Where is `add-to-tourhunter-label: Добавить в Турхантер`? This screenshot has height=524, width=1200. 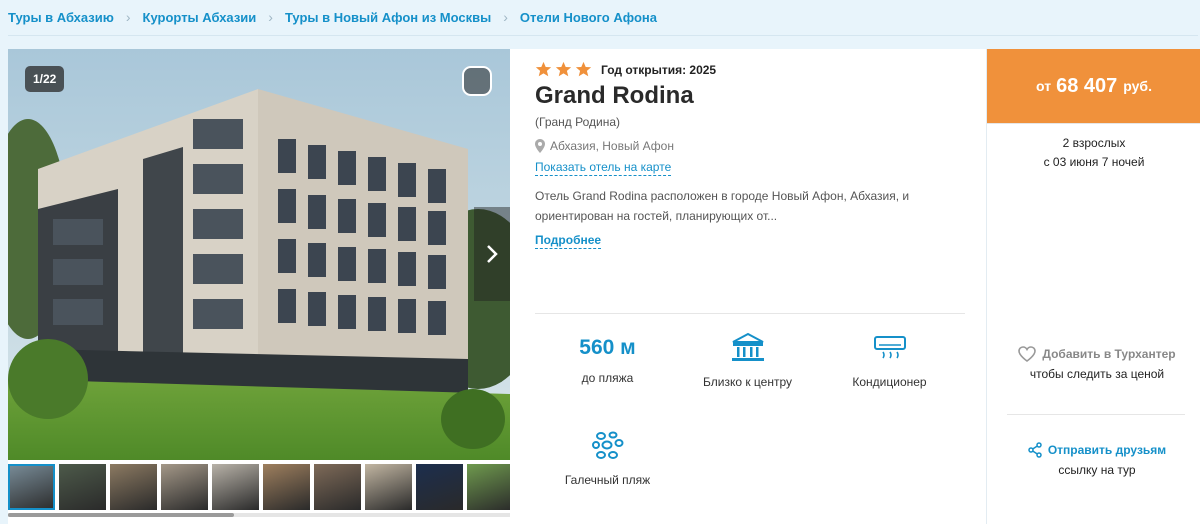 add-to-tourhunter-label: Добавить в Турхантер is located at coordinates (1109, 354).